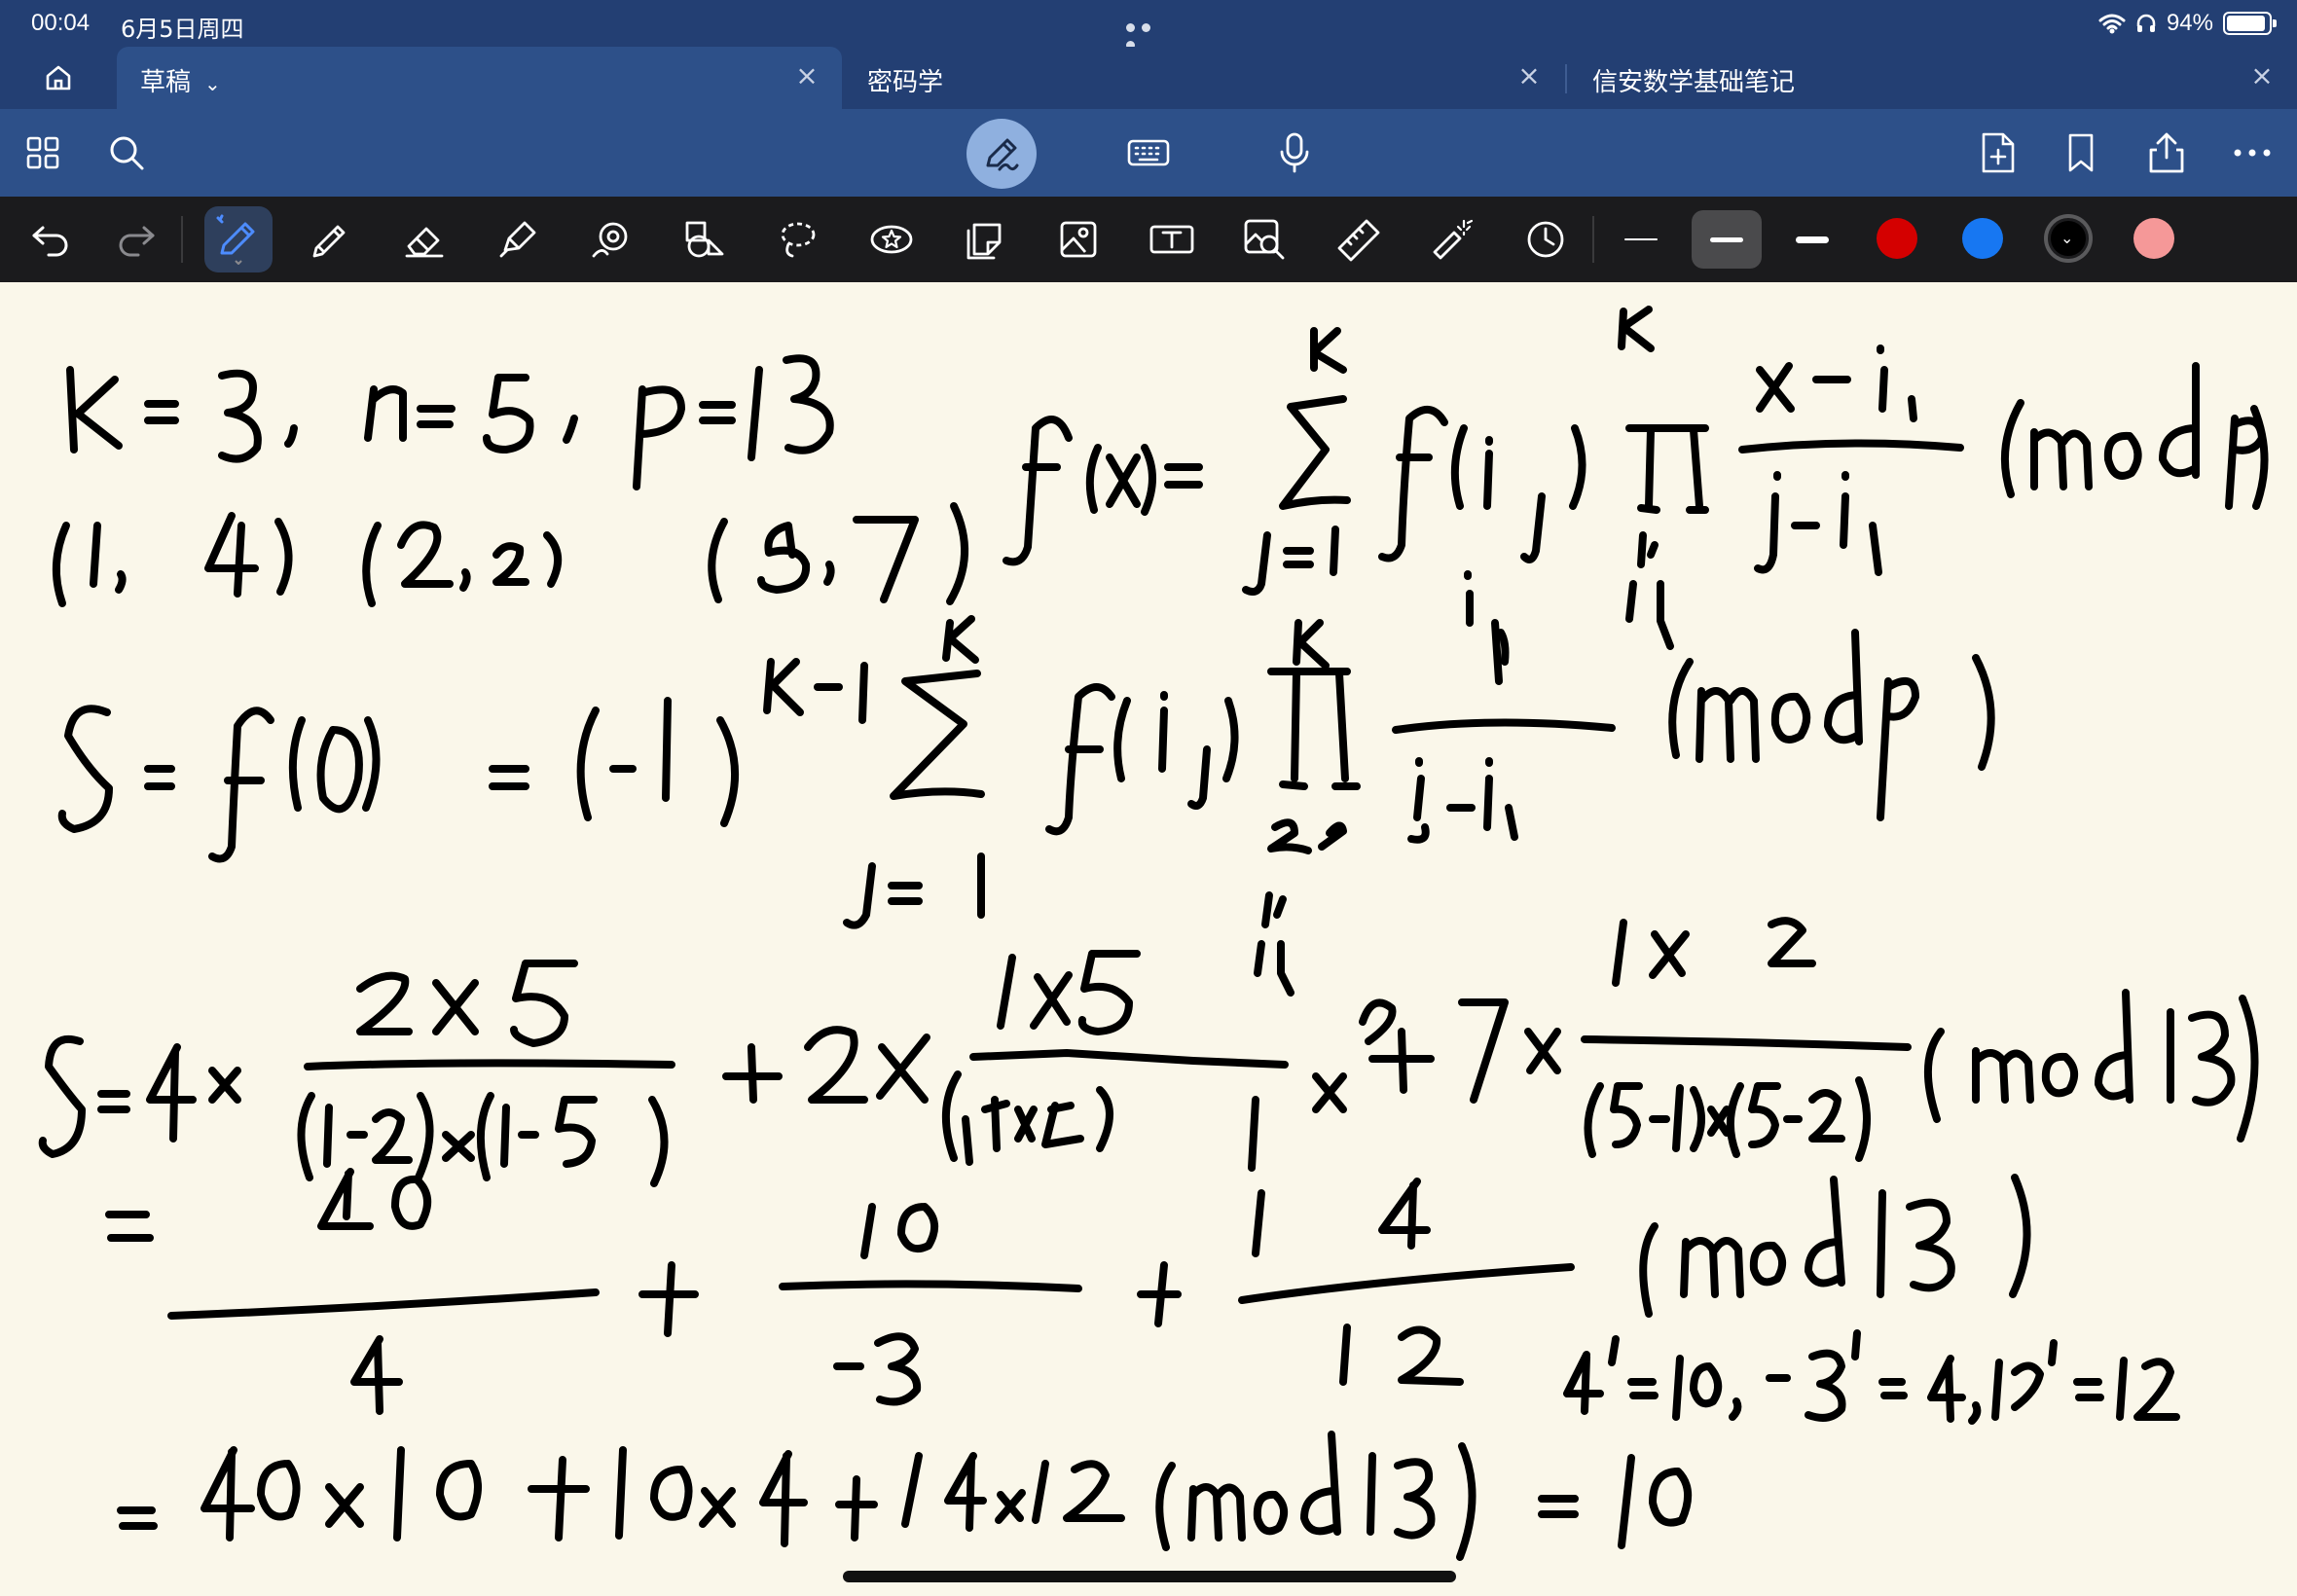 Image resolution: width=2297 pixels, height=1596 pixels. I want to click on status-right: 94%, so click(2187, 23).